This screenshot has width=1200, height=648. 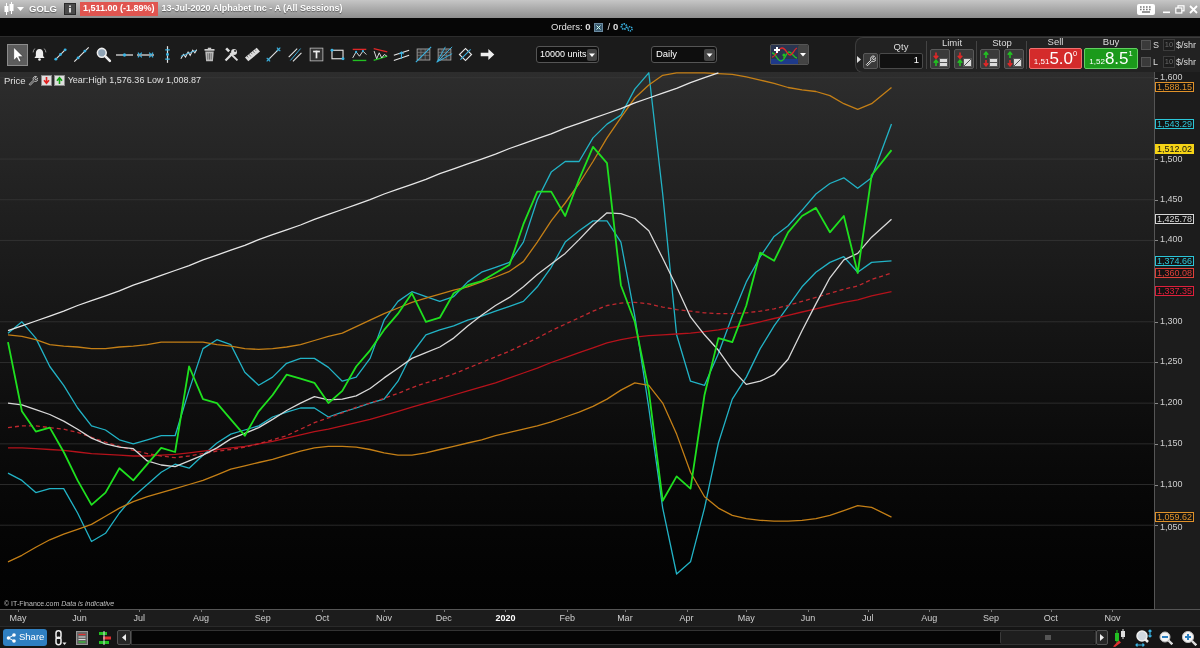 What do you see at coordinates (1175, 261) in the screenshot?
I see `price-tag: 1,374.66` at bounding box center [1175, 261].